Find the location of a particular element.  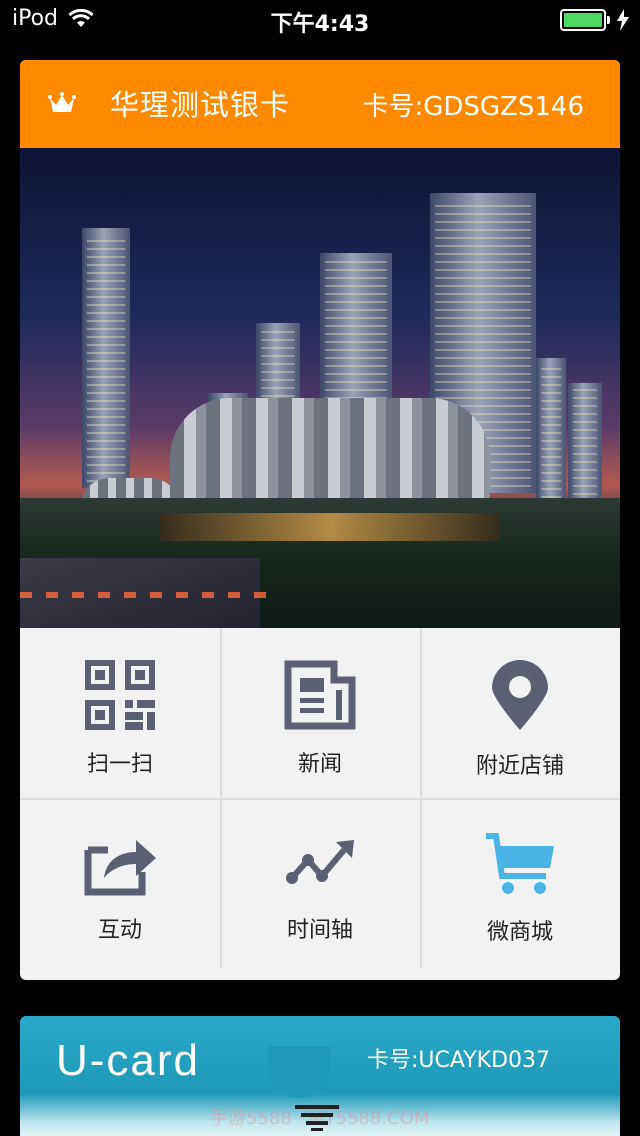

menu-label: 附近店铺 is located at coordinates (519, 766).